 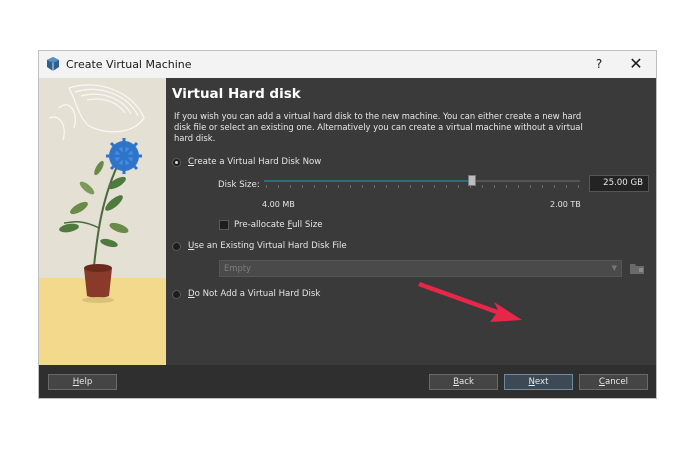 What do you see at coordinates (472, 180) in the screenshot?
I see `disk-size-slider-handle` at bounding box center [472, 180].